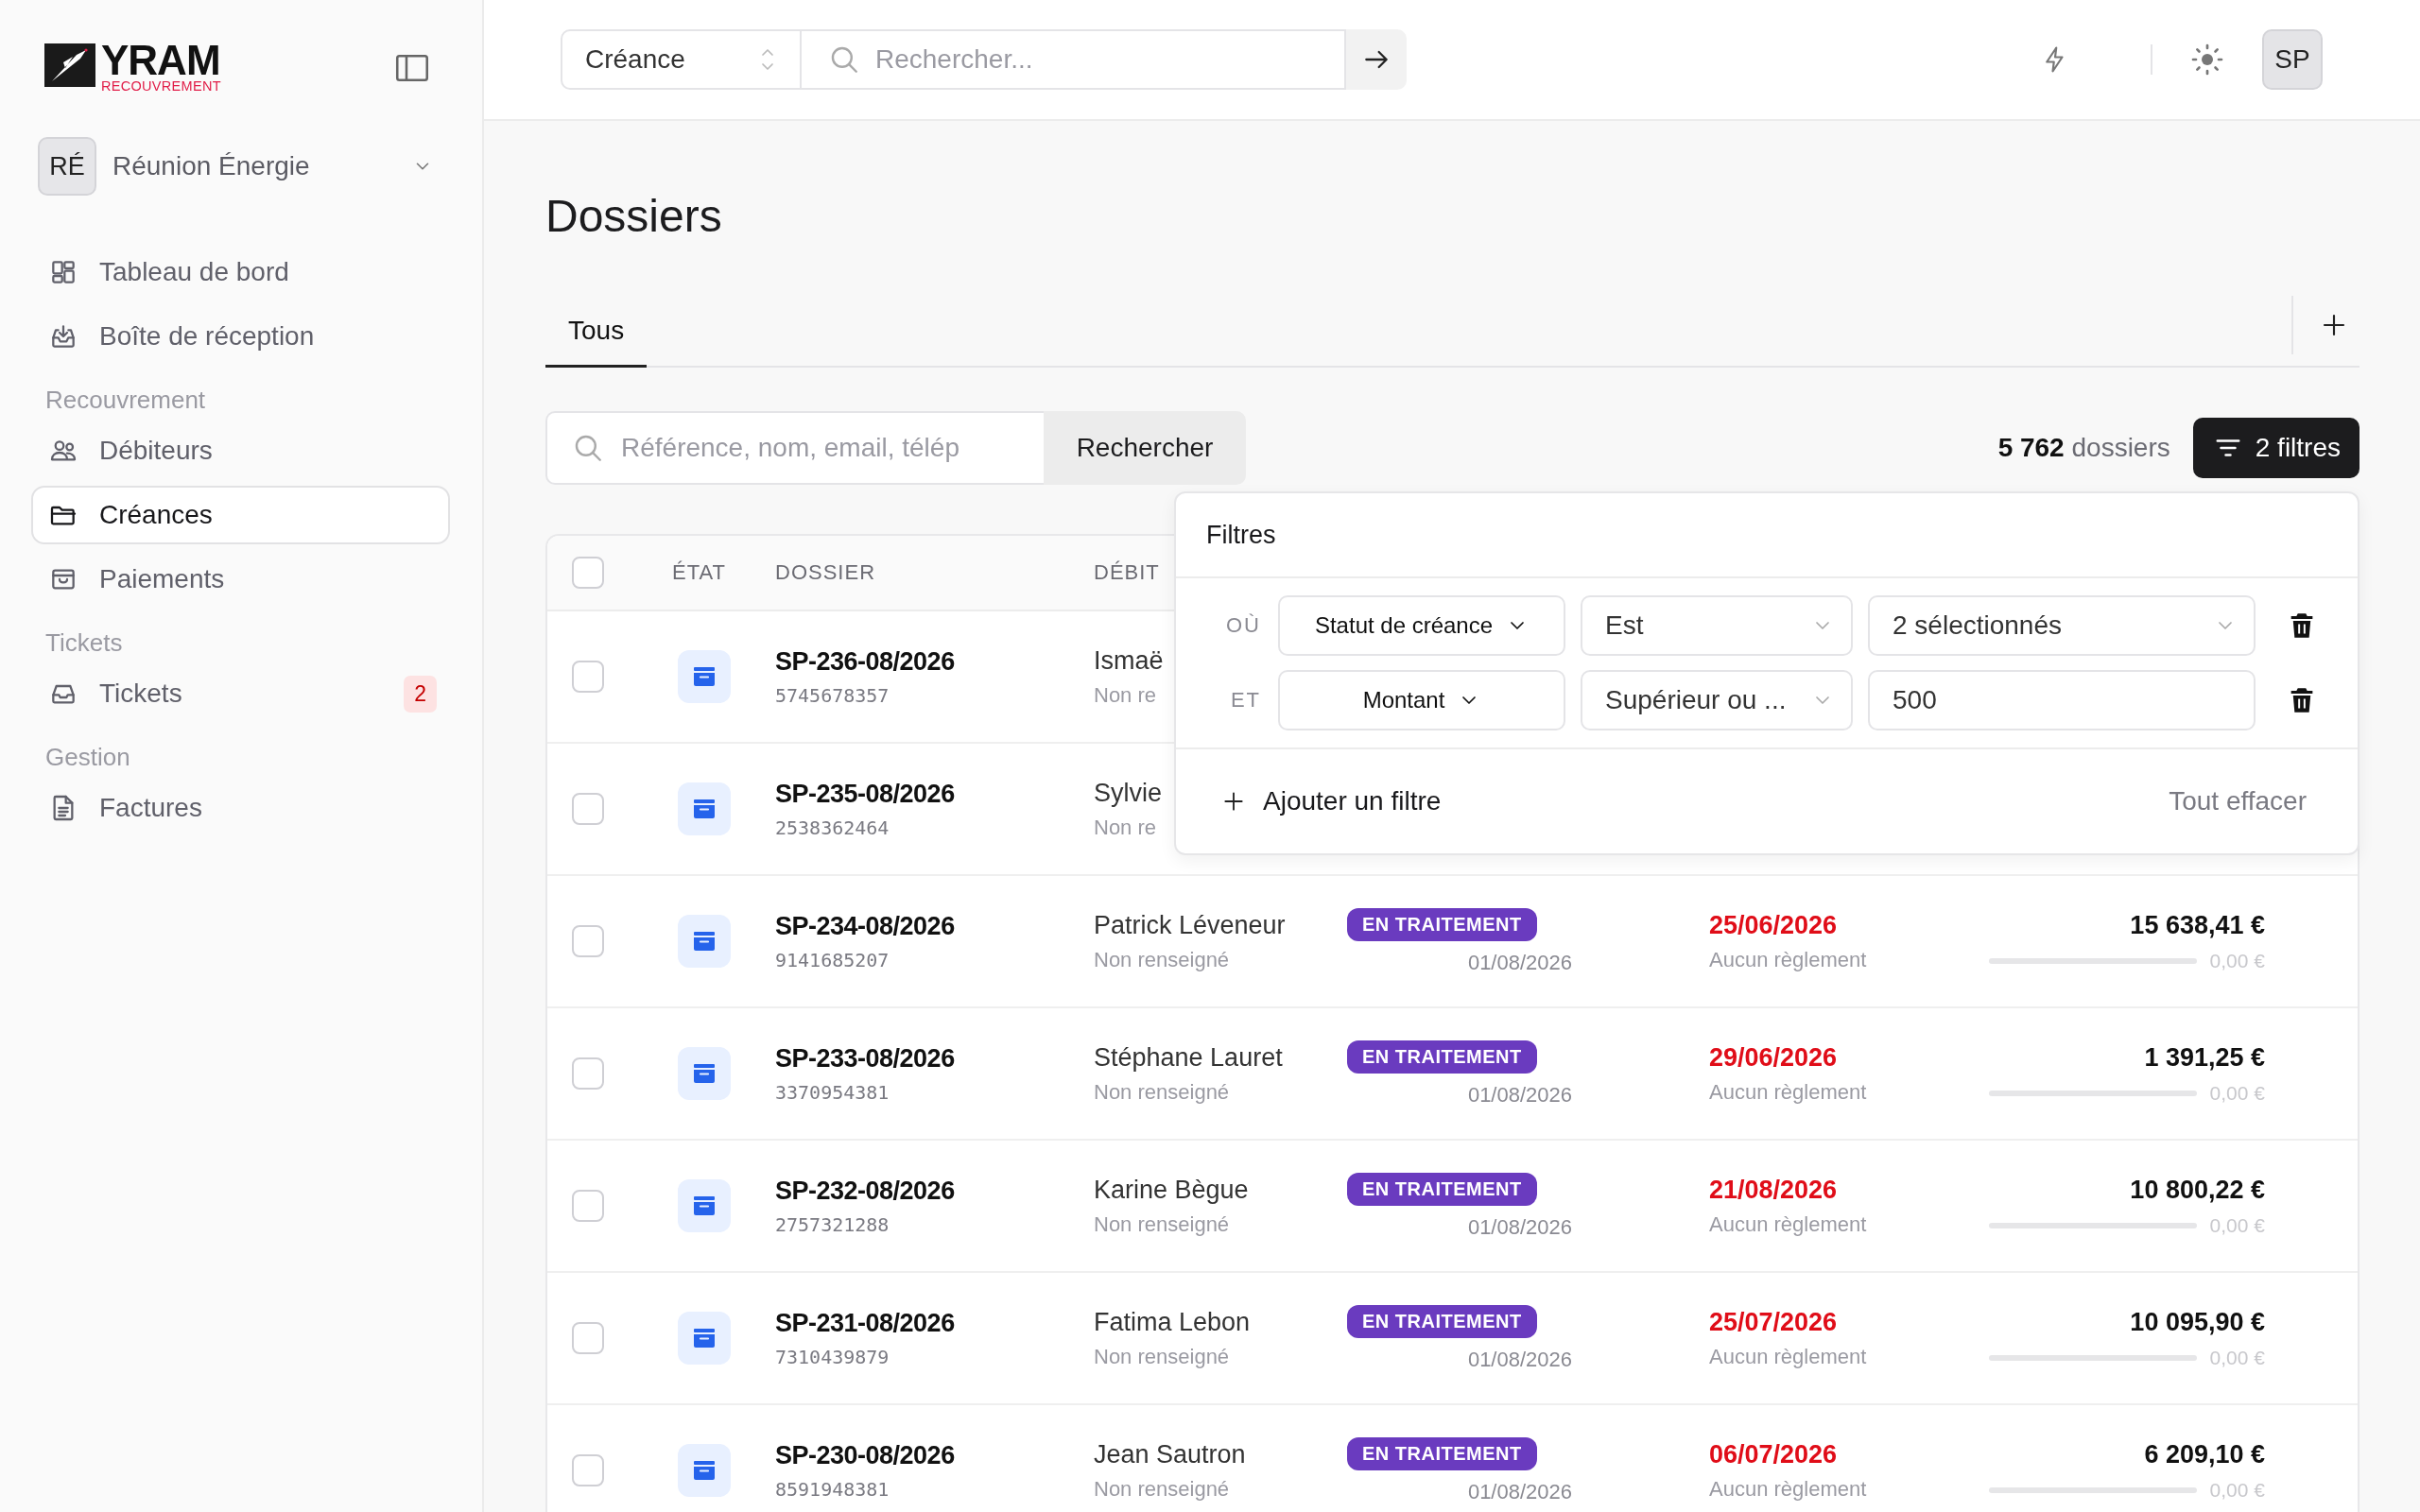 This screenshot has height=1512, width=2420. What do you see at coordinates (1190, 925) in the screenshot?
I see `debtor-name: Patrick Léveneur` at bounding box center [1190, 925].